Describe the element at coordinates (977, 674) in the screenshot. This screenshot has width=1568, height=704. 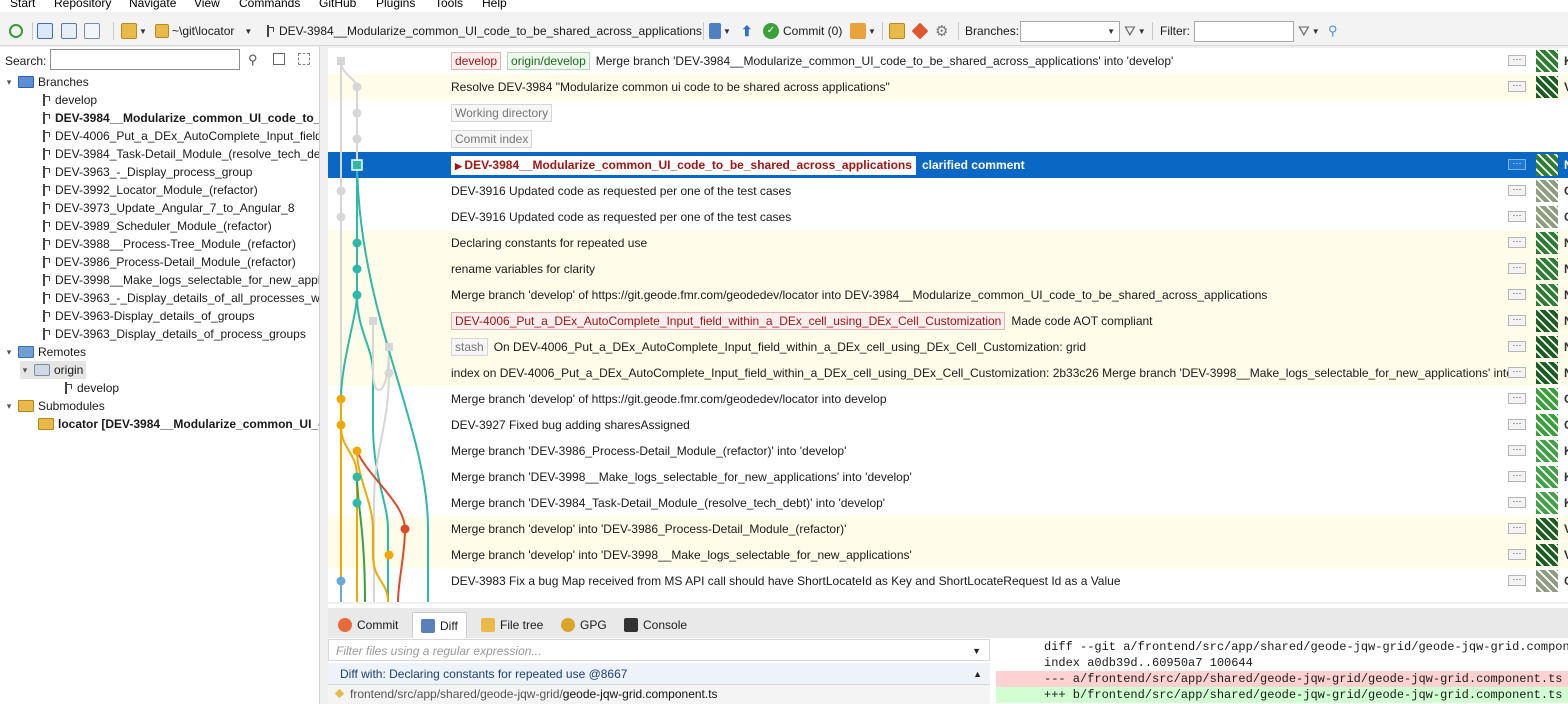
I see `chevron-up-icon: ▲` at that location.